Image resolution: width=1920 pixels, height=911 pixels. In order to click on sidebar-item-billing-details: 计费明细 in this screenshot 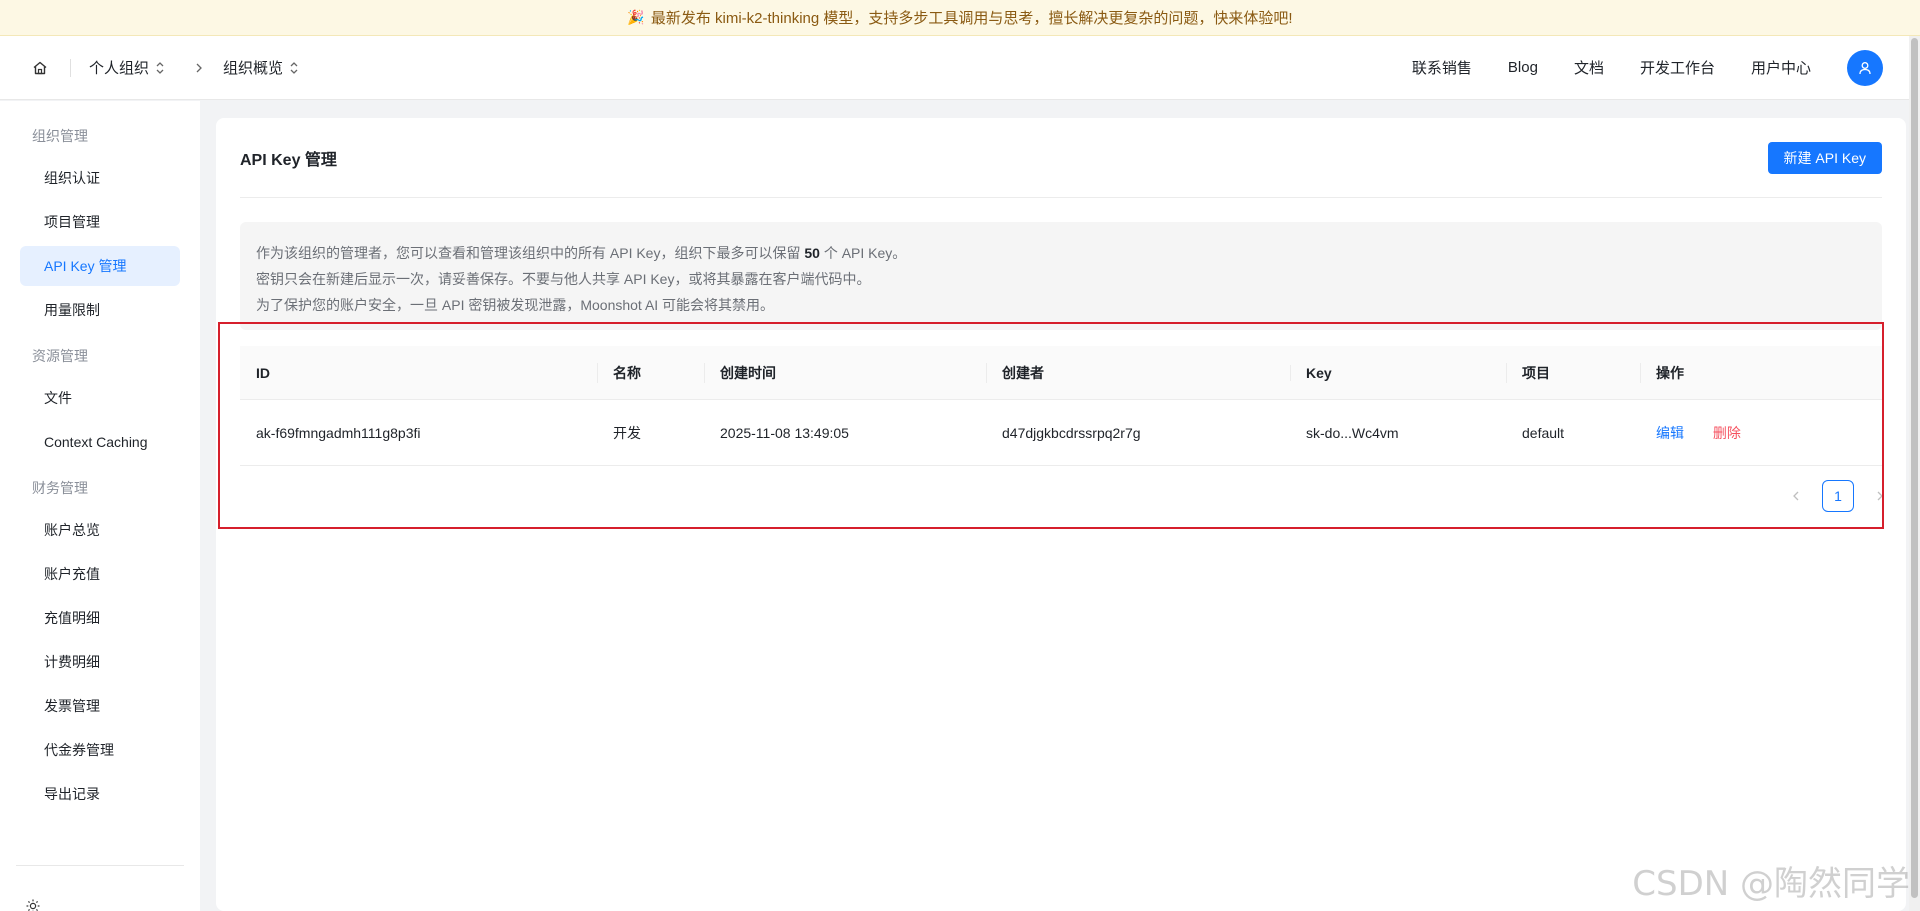, I will do `click(100, 662)`.